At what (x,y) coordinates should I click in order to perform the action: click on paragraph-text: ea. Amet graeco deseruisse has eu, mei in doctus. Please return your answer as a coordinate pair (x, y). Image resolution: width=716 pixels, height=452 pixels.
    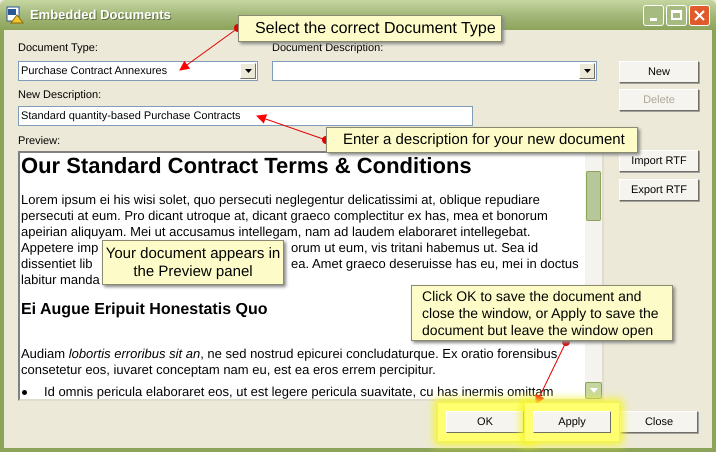
    Looking at the image, I should click on (435, 264).